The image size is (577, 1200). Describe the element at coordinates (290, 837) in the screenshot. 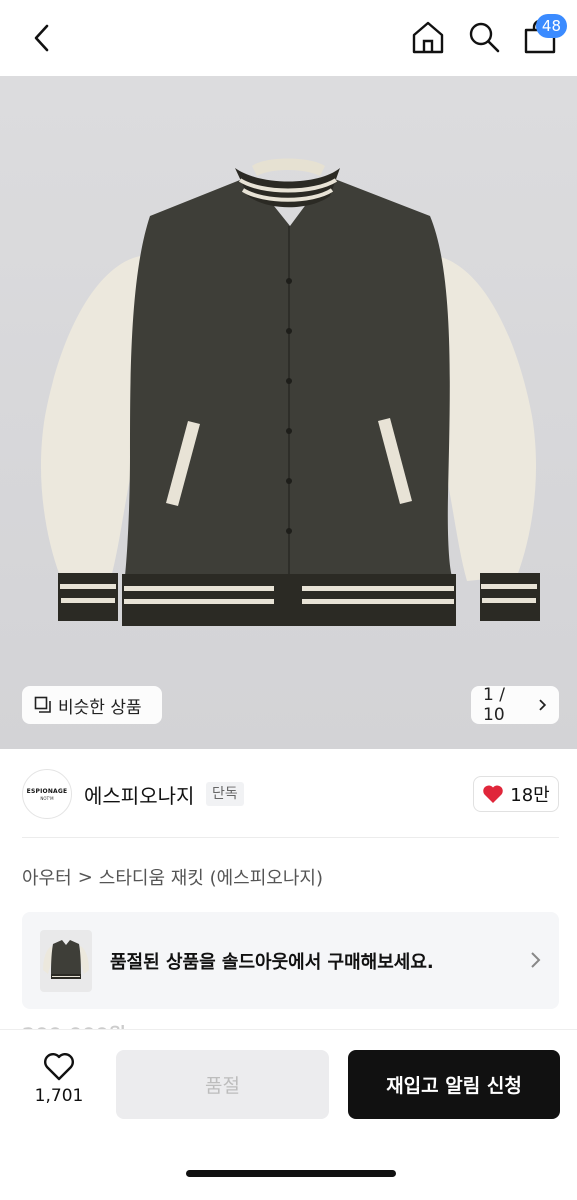

I see `divider` at that location.